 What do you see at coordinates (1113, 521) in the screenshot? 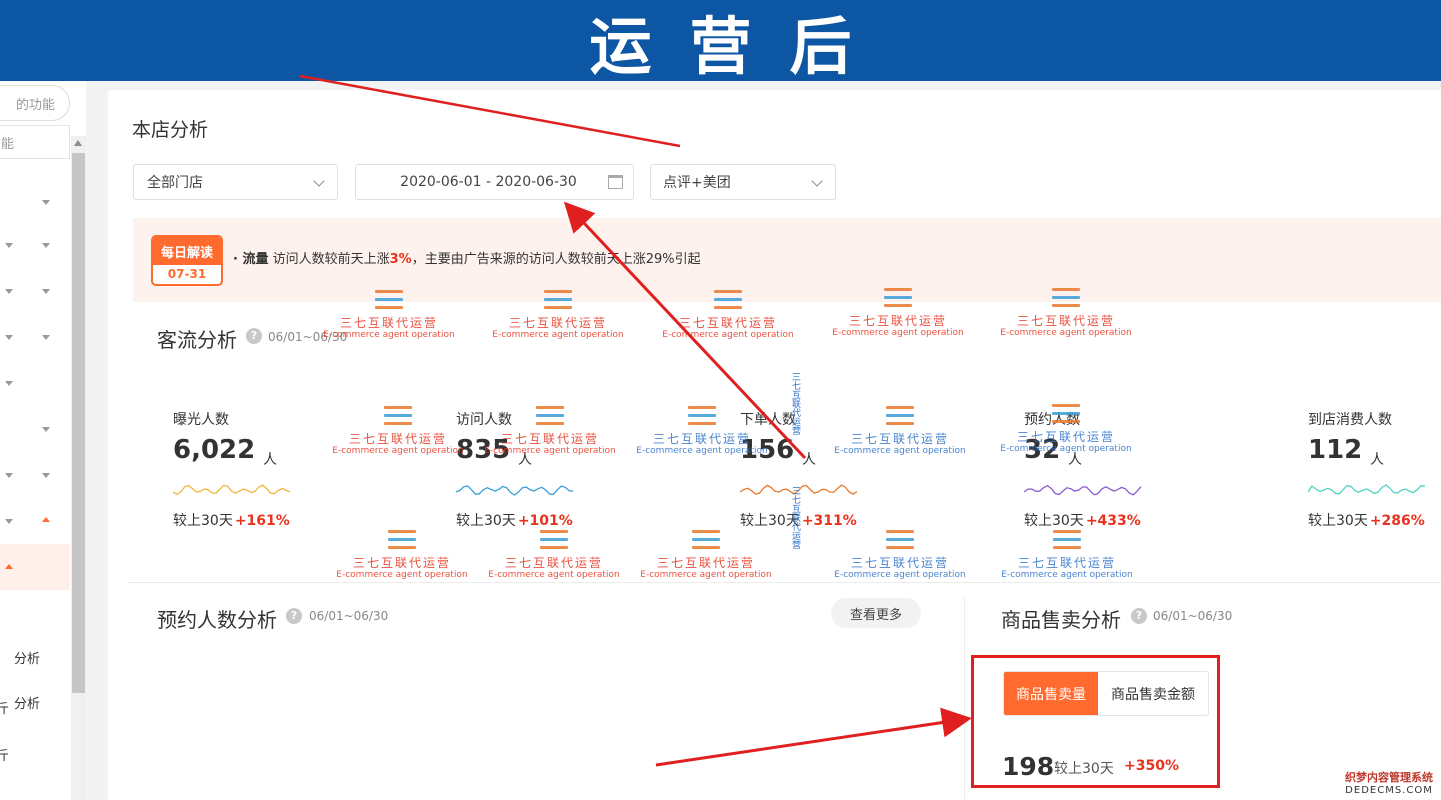
I see `metric-change: +433%` at bounding box center [1113, 521].